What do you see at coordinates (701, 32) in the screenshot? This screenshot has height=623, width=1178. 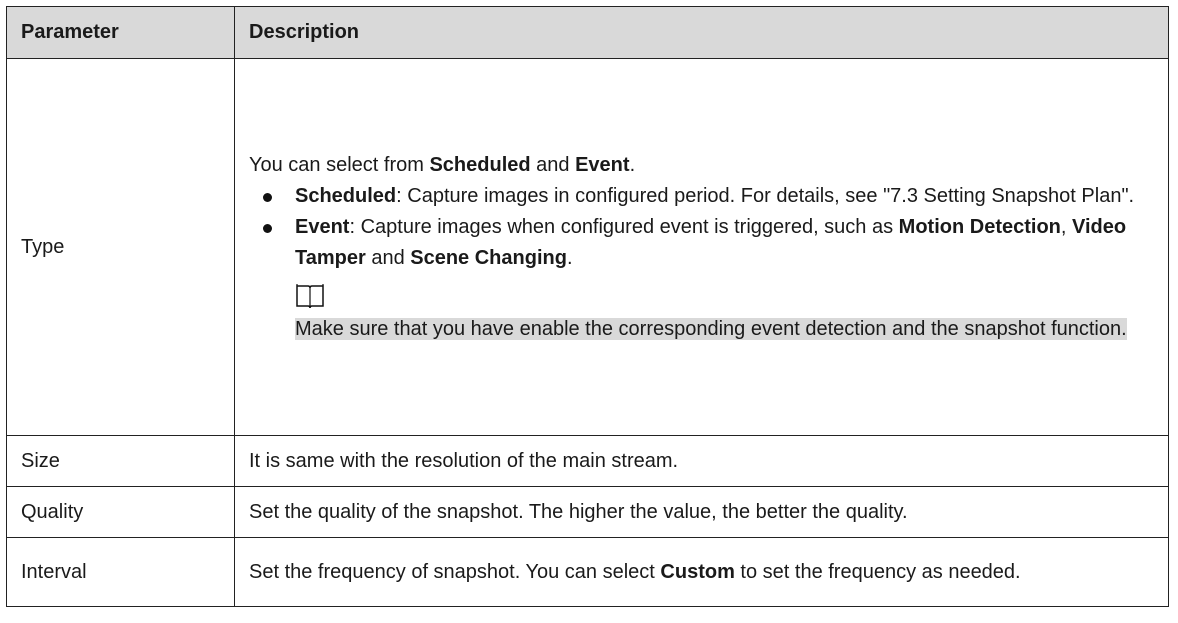 I see `header-description: Description` at bounding box center [701, 32].